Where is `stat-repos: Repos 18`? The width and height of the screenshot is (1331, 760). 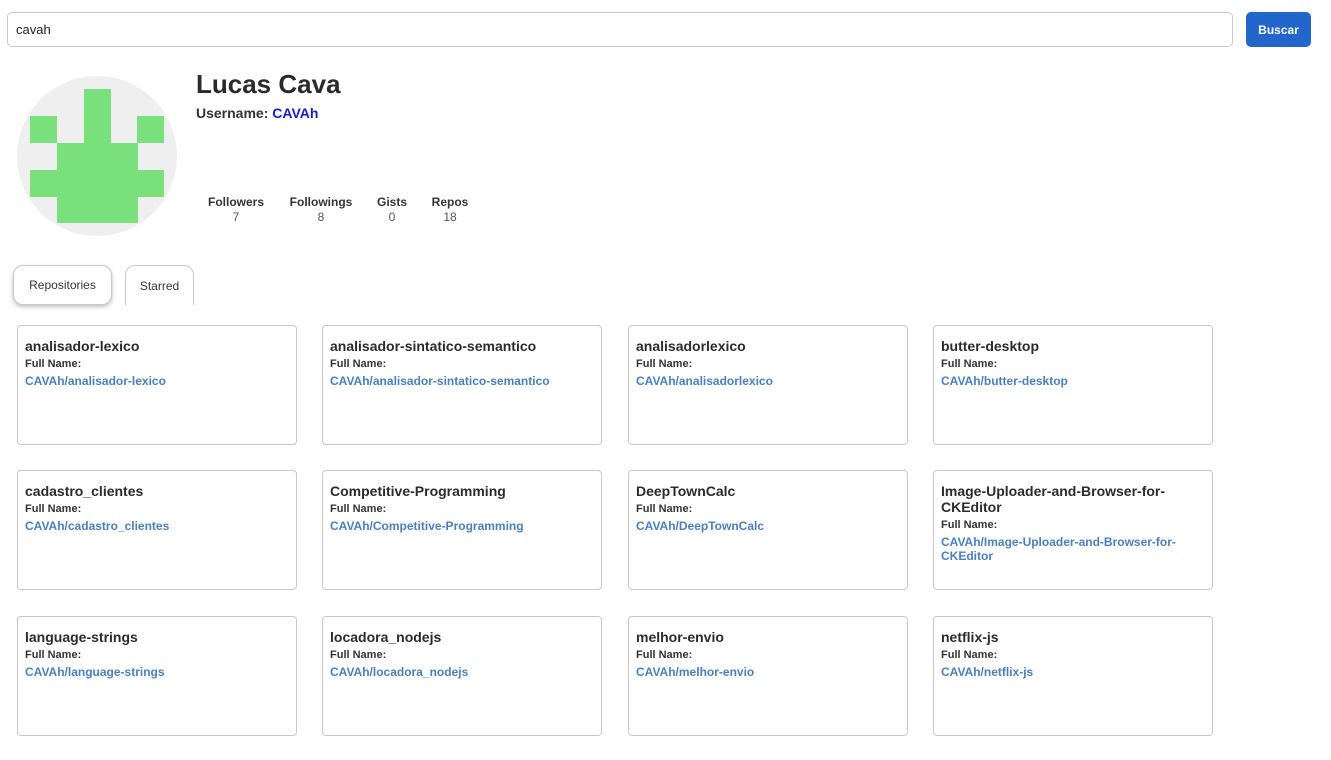
stat-repos: Repos 18 is located at coordinates (450, 209).